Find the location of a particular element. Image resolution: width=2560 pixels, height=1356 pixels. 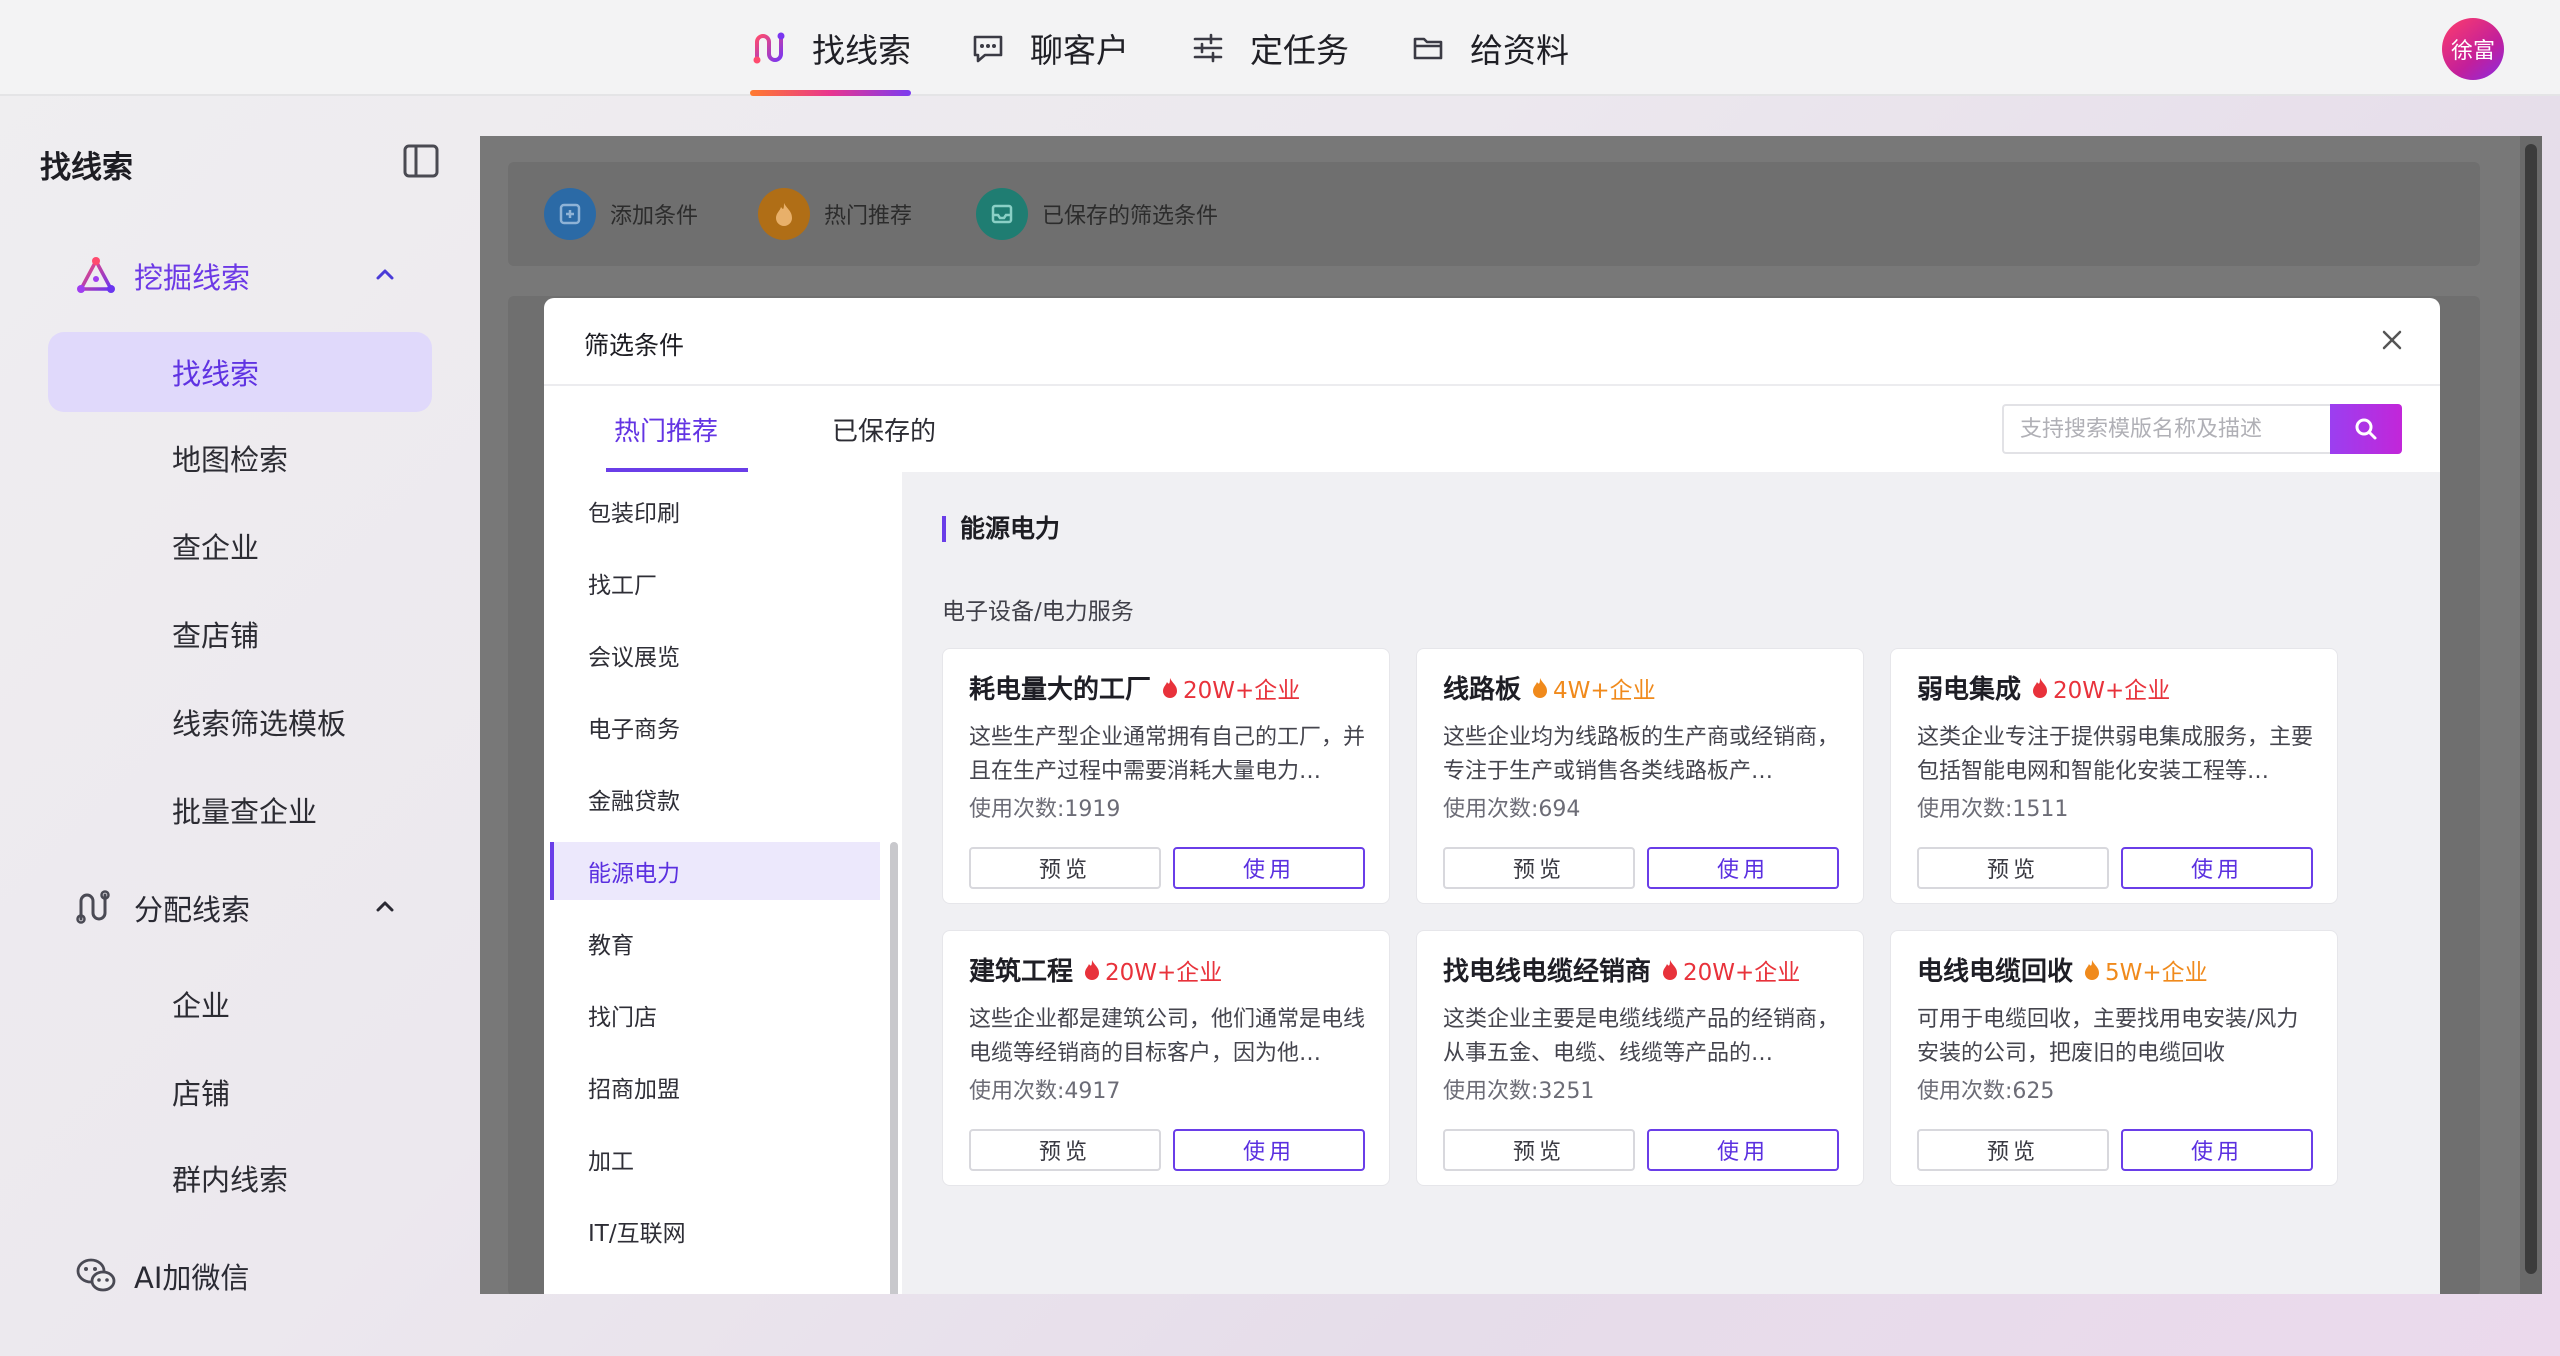

section-title: 能源电力 is located at coordinates (1001, 529).